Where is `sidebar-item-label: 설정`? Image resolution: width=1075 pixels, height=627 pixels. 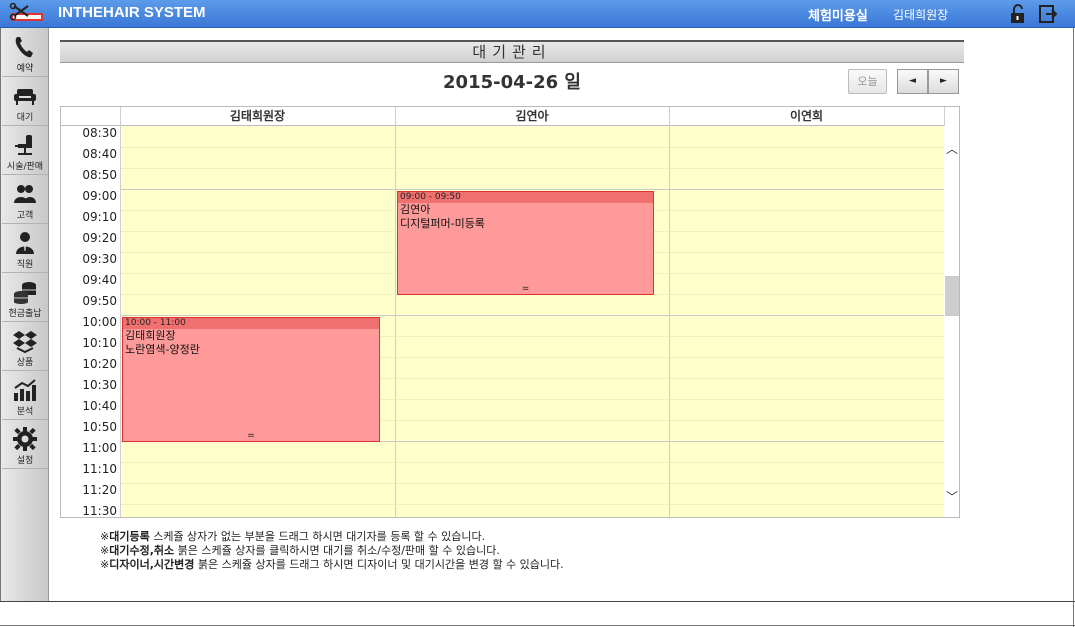
sidebar-item-label: 설정 is located at coordinates (25, 461).